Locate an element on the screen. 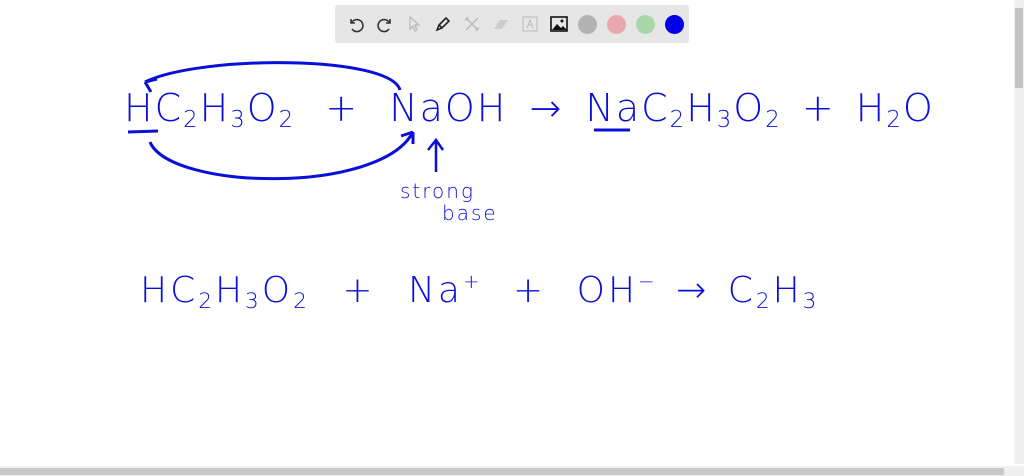 The width and height of the screenshot is (1024, 476). underline-h is located at coordinates (143, 131).